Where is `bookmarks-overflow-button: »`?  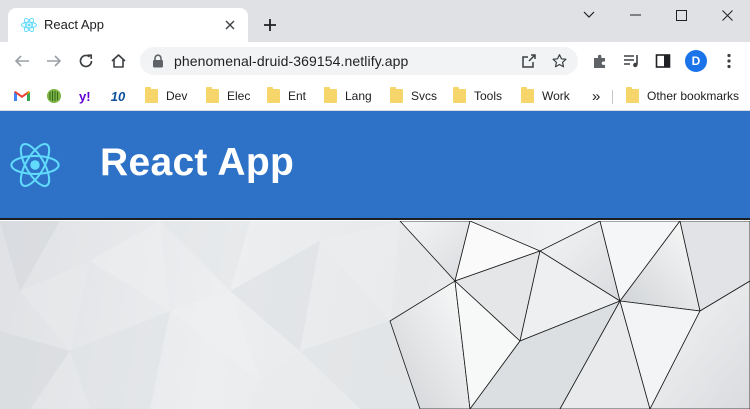 bookmarks-overflow-button: » is located at coordinates (596, 96).